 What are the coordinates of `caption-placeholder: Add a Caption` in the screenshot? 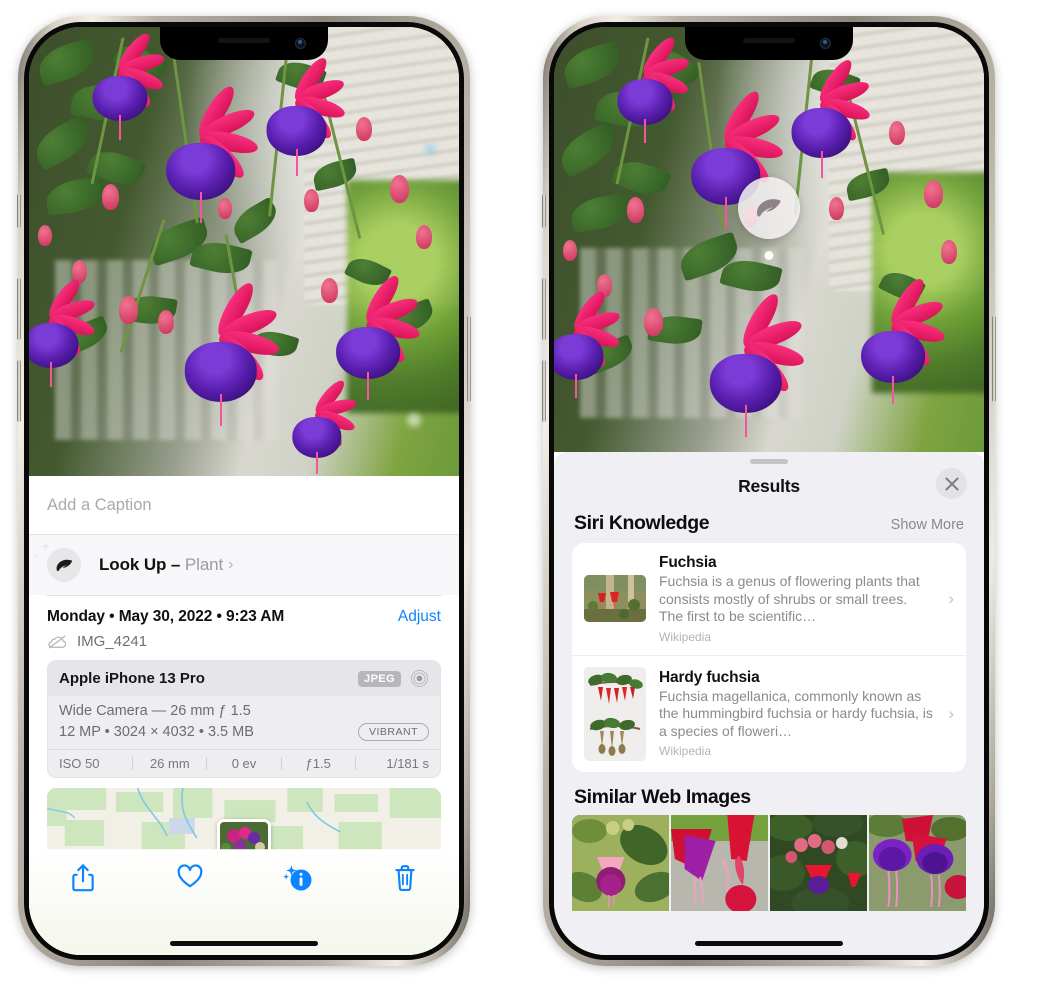 It's located at (99, 504).